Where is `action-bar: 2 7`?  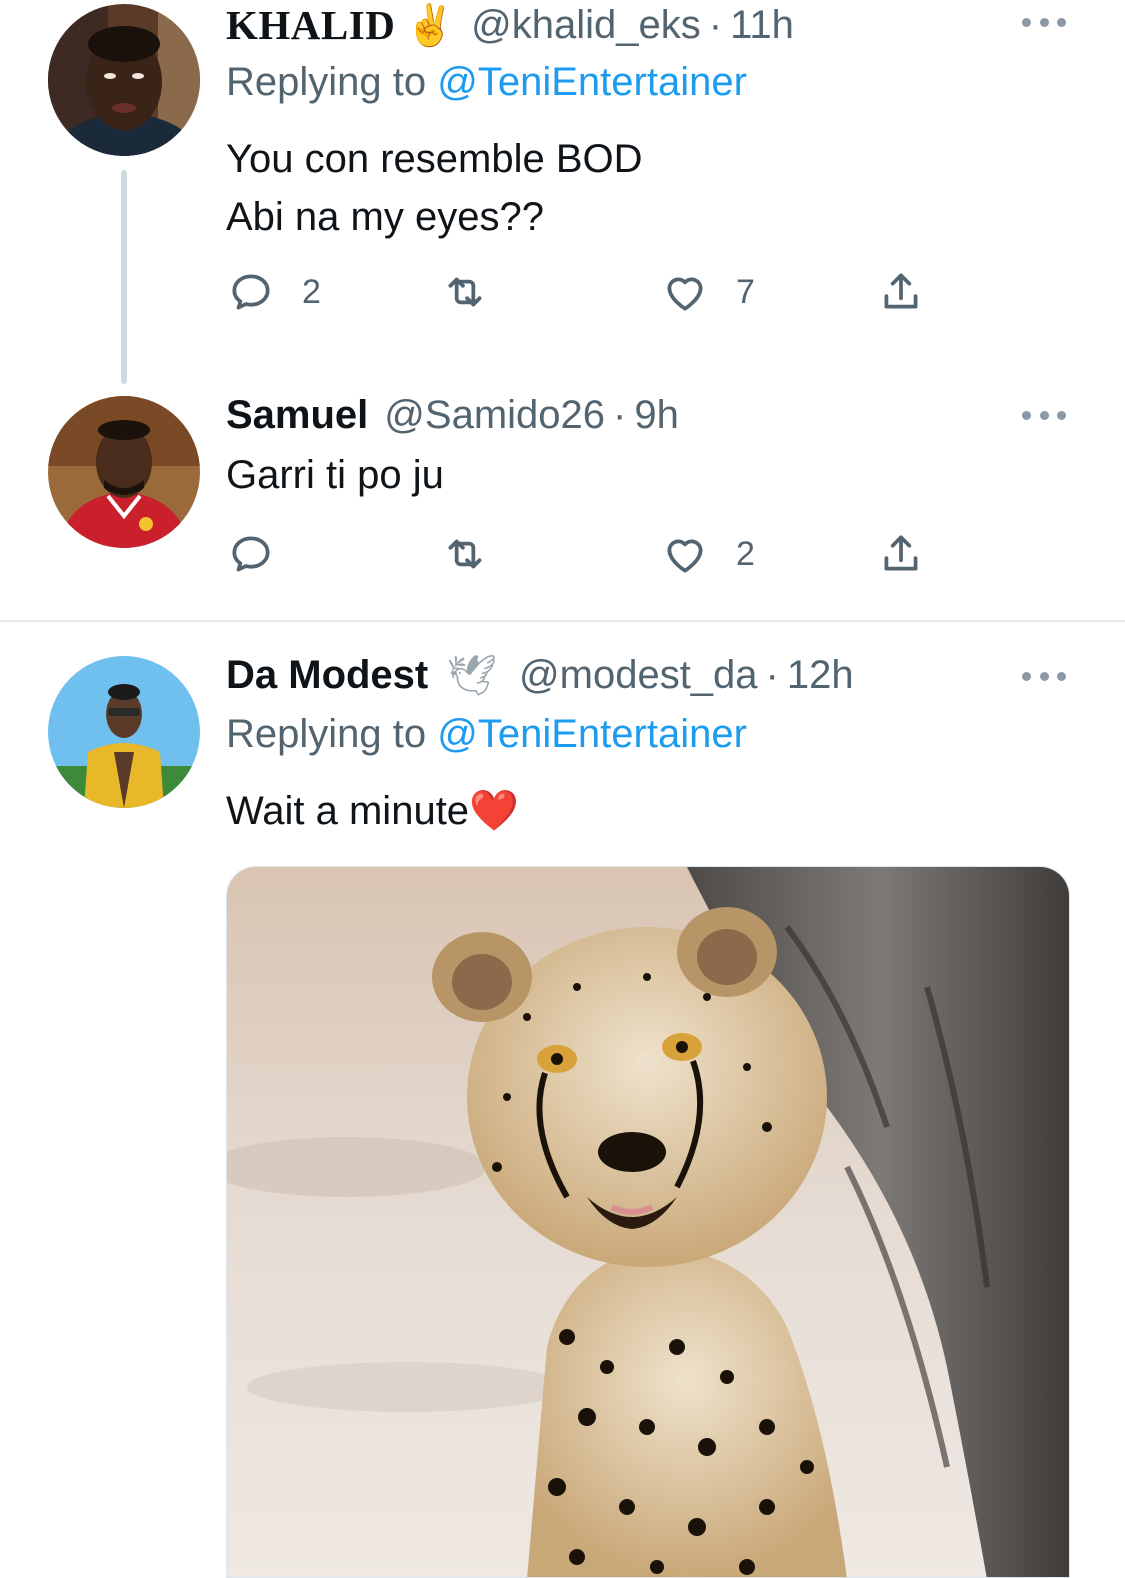 action-bar: 2 7 is located at coordinates (586, 292).